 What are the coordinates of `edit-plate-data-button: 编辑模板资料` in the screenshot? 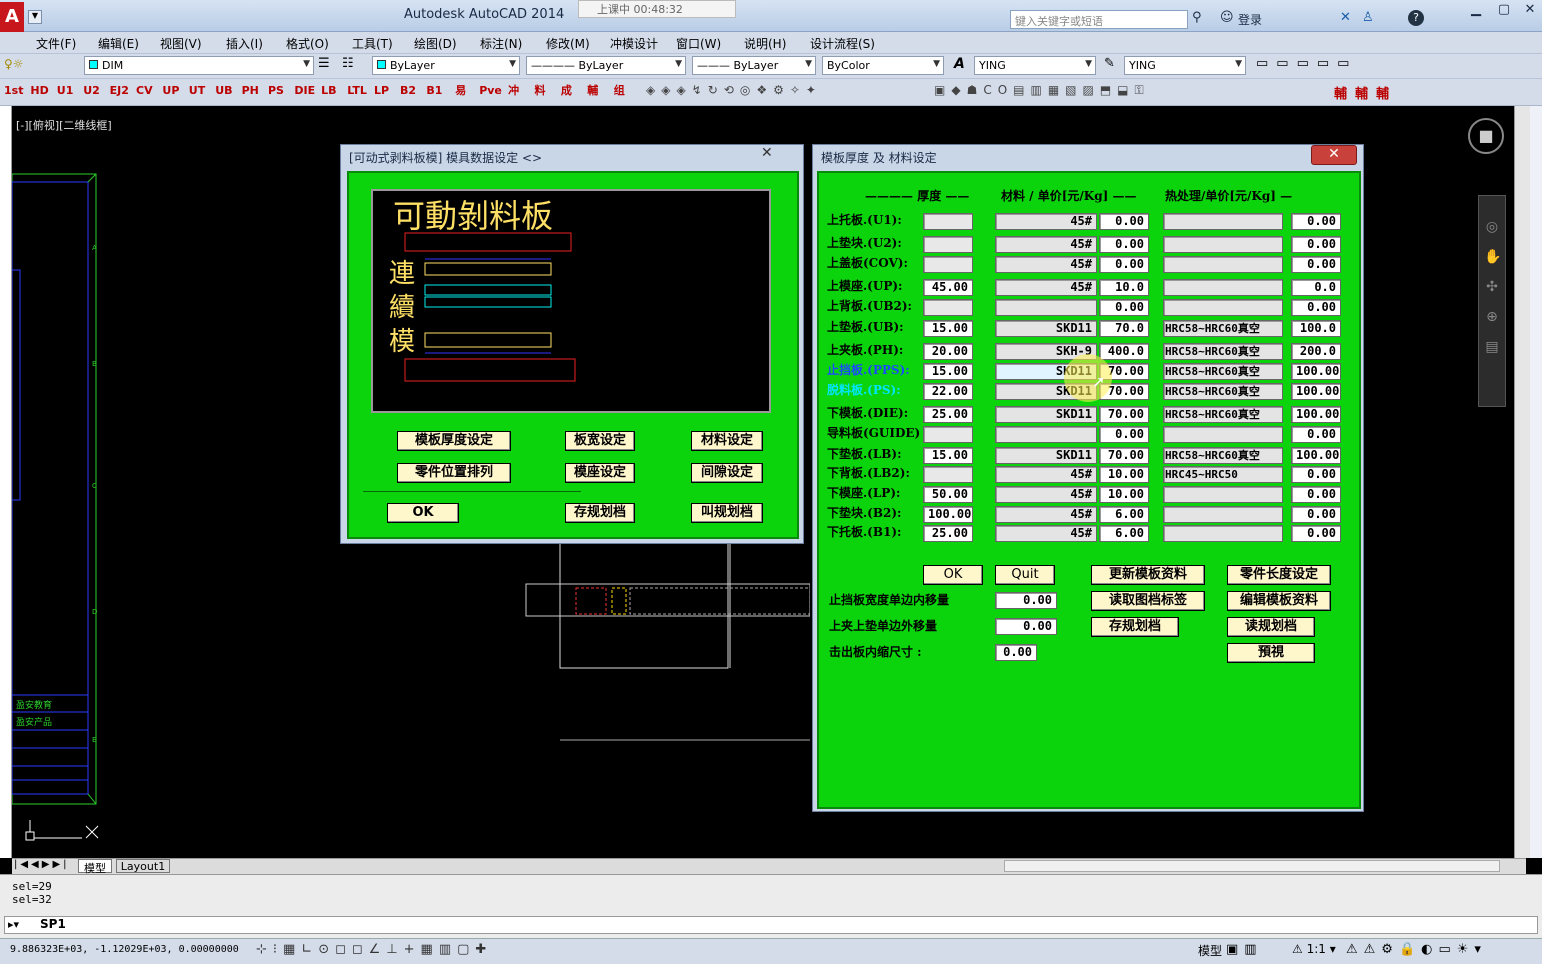 It's located at (1279, 601).